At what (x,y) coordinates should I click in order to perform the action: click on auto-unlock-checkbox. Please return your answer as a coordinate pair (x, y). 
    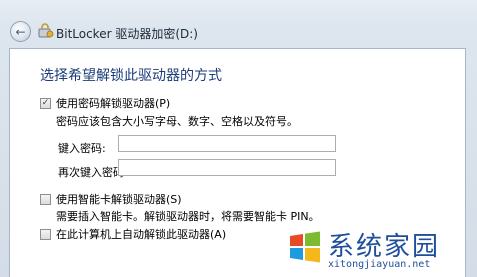
    Looking at the image, I should click on (45, 234).